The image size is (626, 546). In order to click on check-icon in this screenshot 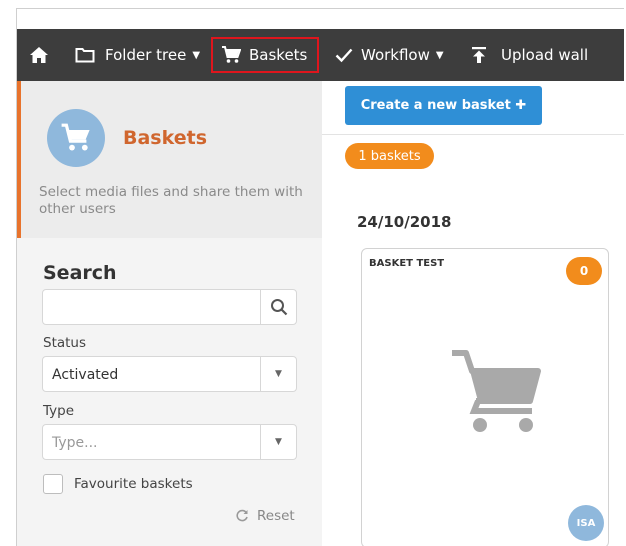, I will do `click(344, 55)`.